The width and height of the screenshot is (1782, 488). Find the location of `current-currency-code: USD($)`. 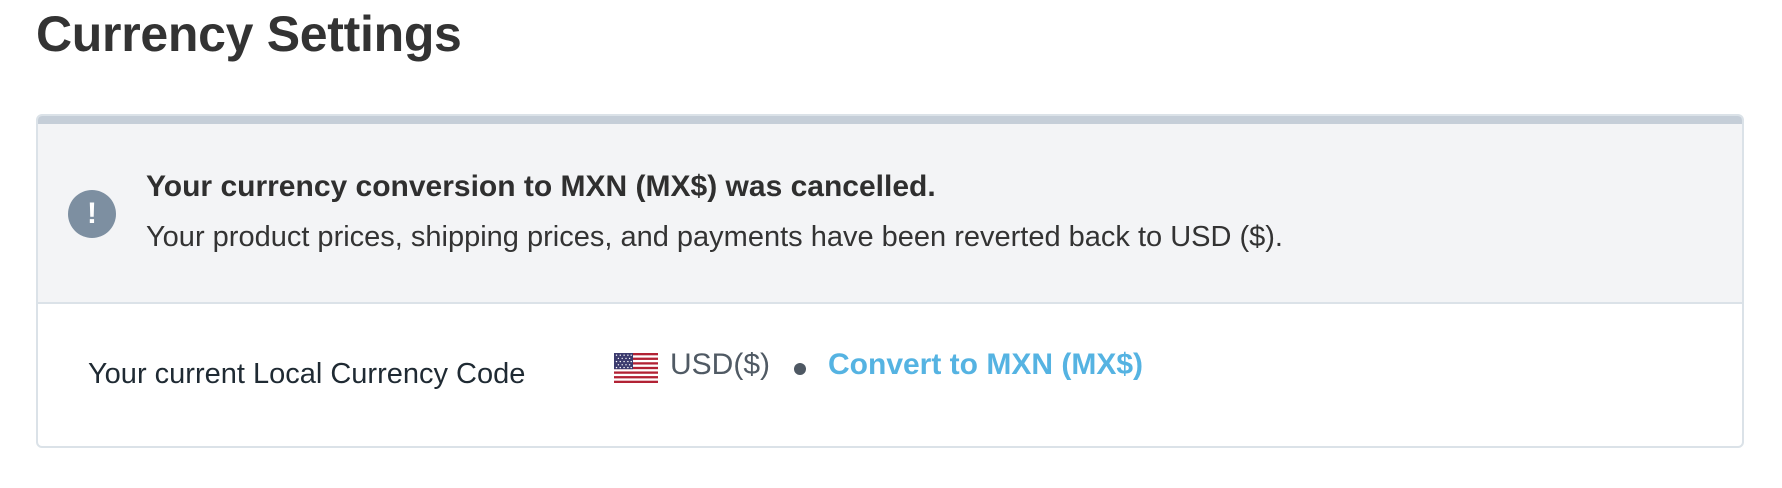

current-currency-code: USD($) is located at coordinates (720, 364).